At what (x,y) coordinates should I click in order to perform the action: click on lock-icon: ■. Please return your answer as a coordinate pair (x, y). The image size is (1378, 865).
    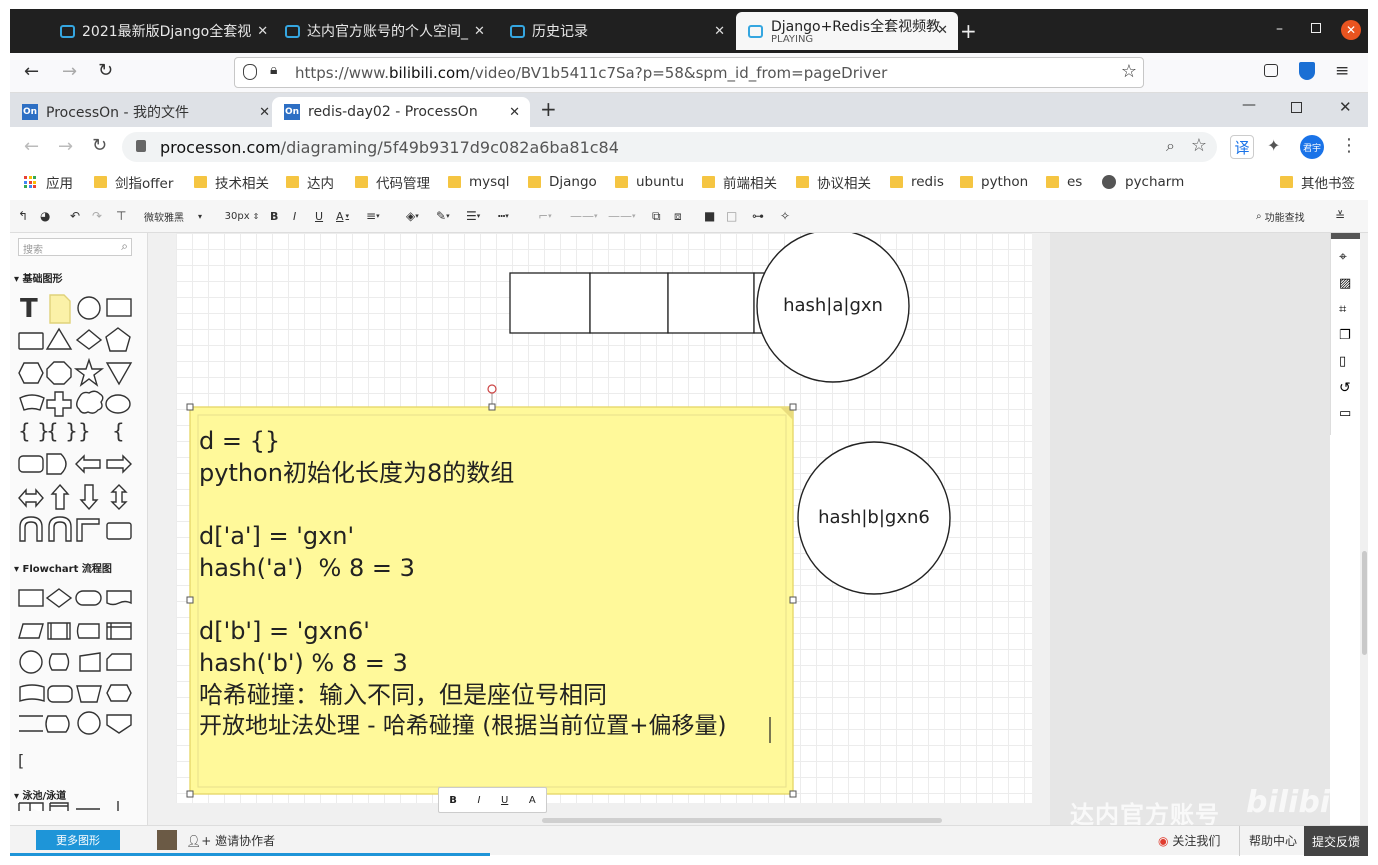
    Looking at the image, I should click on (709, 216).